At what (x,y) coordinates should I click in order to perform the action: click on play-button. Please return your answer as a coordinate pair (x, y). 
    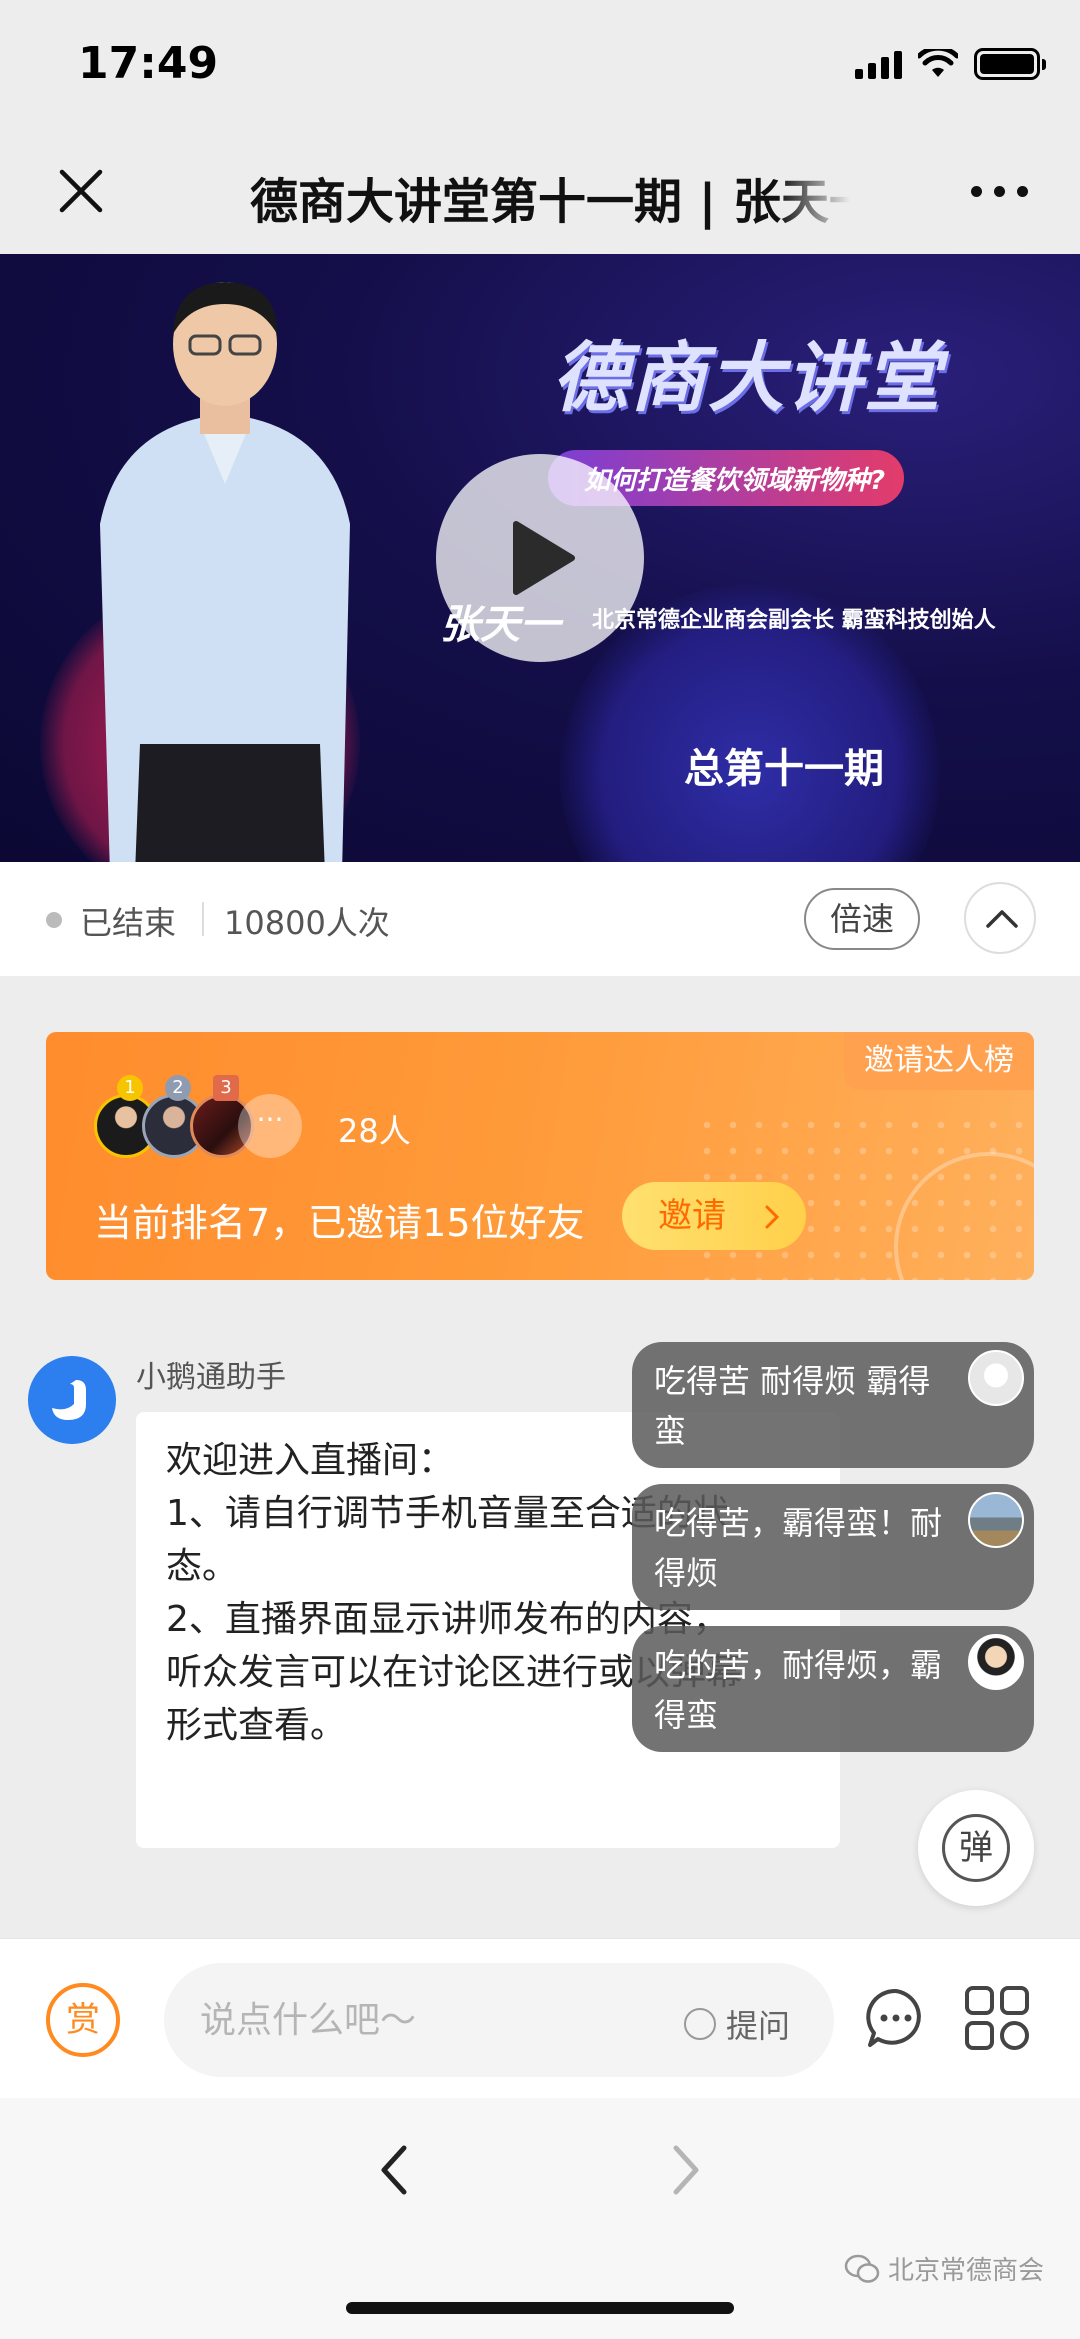
    Looking at the image, I should click on (540, 558).